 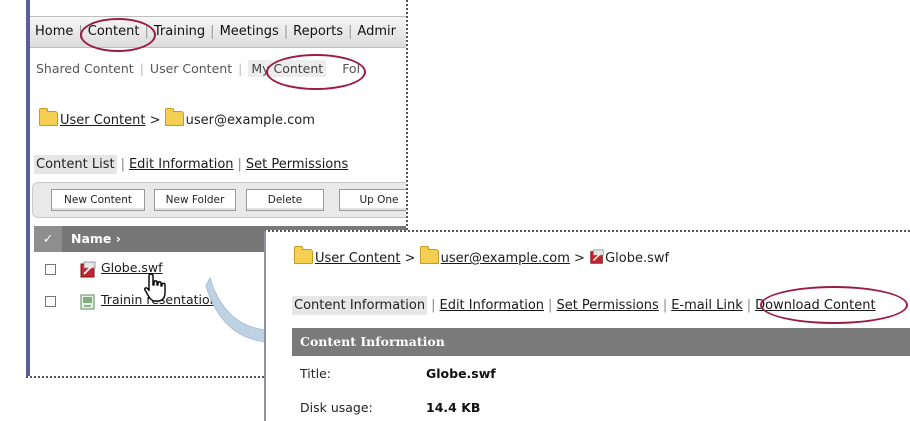 I want to click on section-header: Content Information, so click(x=601, y=342).